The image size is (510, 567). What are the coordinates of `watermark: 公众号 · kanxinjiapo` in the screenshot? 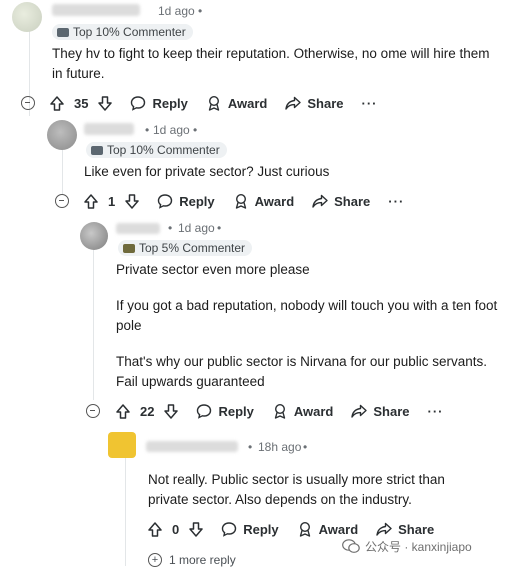 It's located at (407, 546).